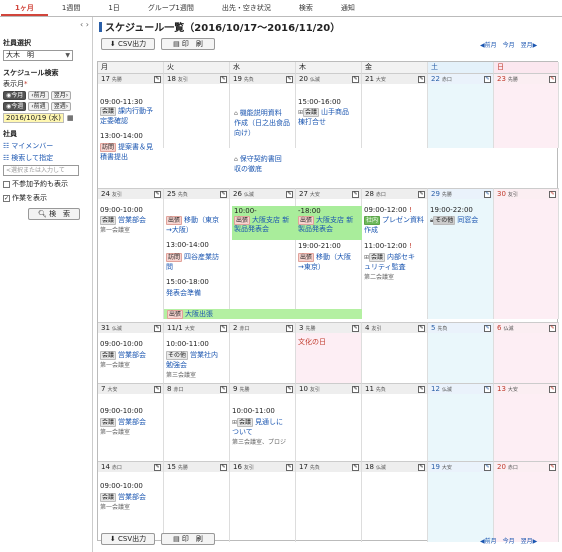 The width and height of the screenshot is (562, 552). What do you see at coordinates (171, 8) in the screenshot?
I see `tab-group-week: グループ1週間` at bounding box center [171, 8].